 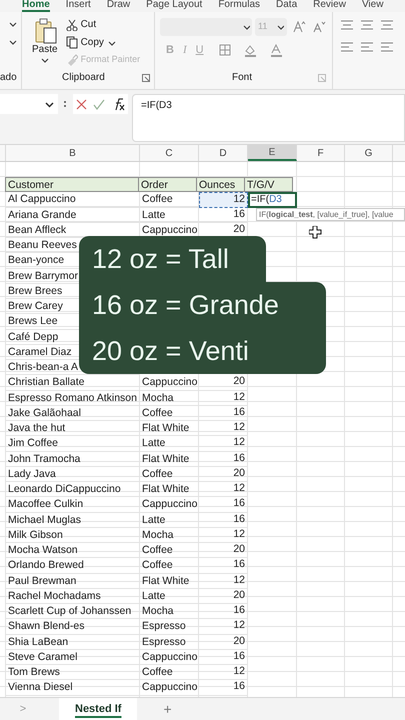 What do you see at coordinates (73, 200) in the screenshot?
I see `table-cell: Al Cappuccino` at bounding box center [73, 200].